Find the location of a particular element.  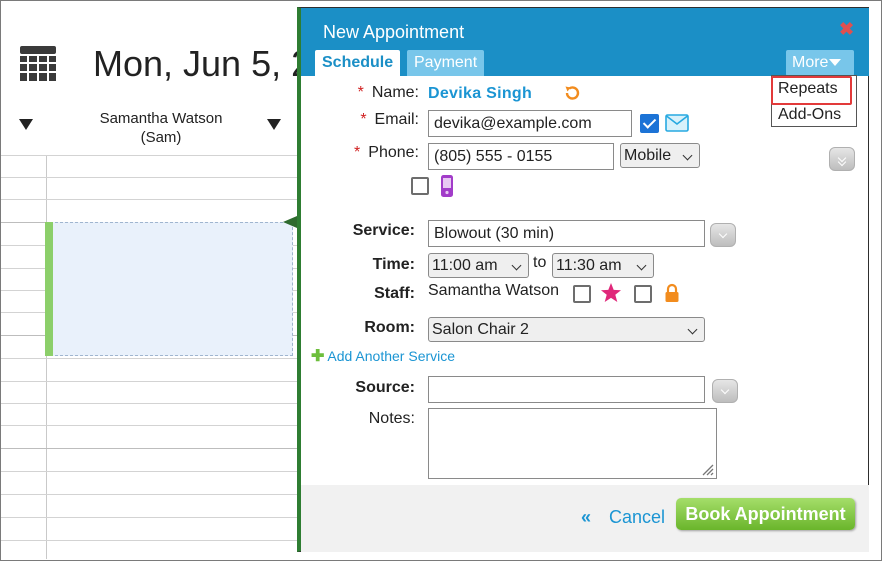

add-another-service-link: ✚ Add Another Service is located at coordinates (383, 356).